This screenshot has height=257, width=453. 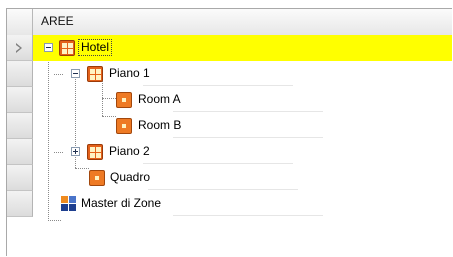 What do you see at coordinates (20, 100) in the screenshot?
I see `row-selector-room-a` at bounding box center [20, 100].